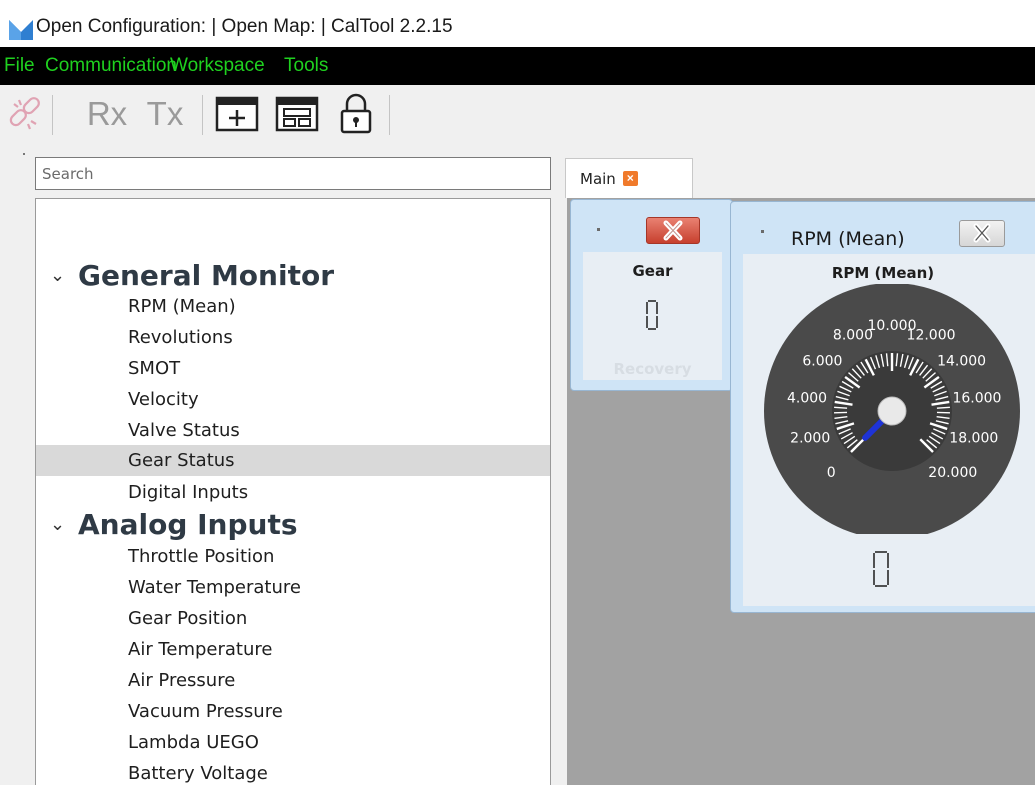  I want to click on gear-value-display: 0, so click(652, 315).